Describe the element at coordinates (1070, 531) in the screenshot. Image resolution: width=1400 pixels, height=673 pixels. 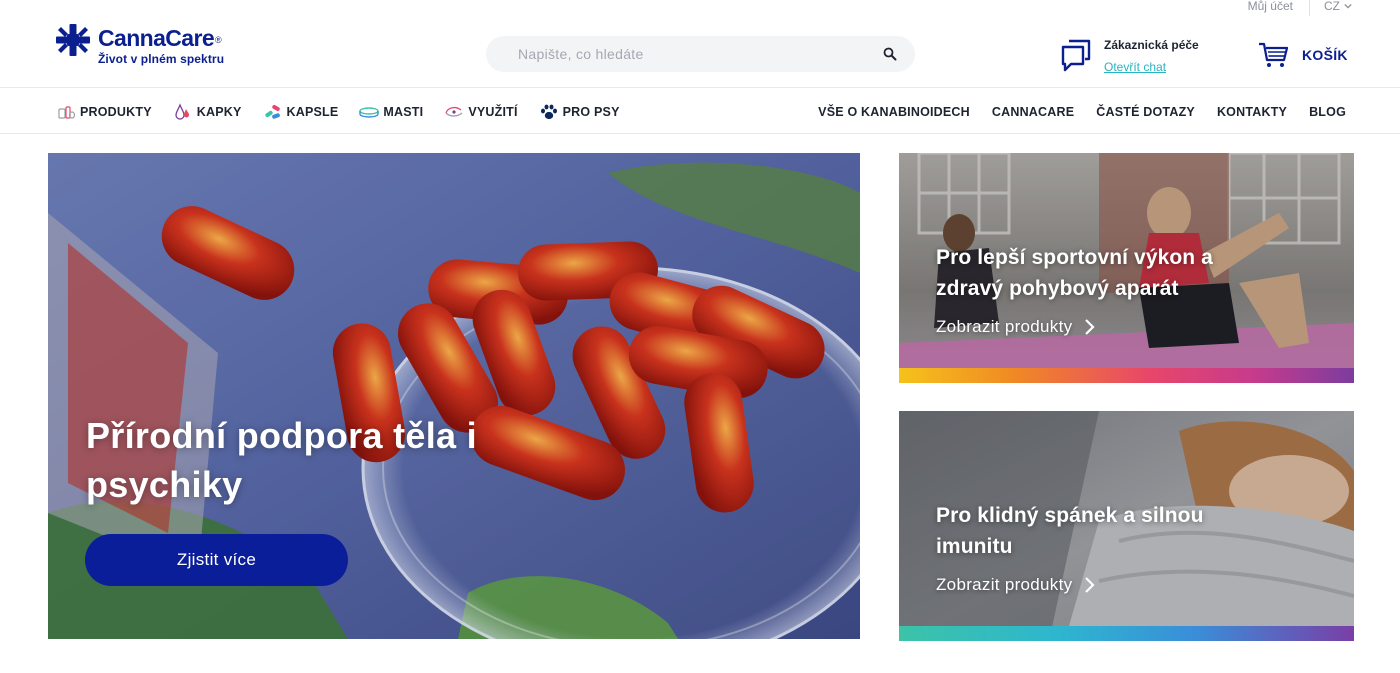
I see `promo-title-sleep: Pro klidný spánek a silnou imunitu` at that location.